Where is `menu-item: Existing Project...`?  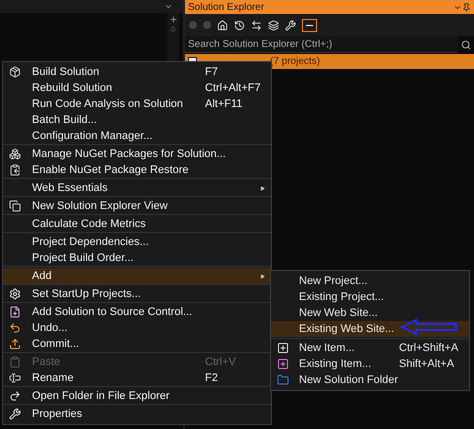
menu-item: Existing Project... is located at coordinates (370, 297).